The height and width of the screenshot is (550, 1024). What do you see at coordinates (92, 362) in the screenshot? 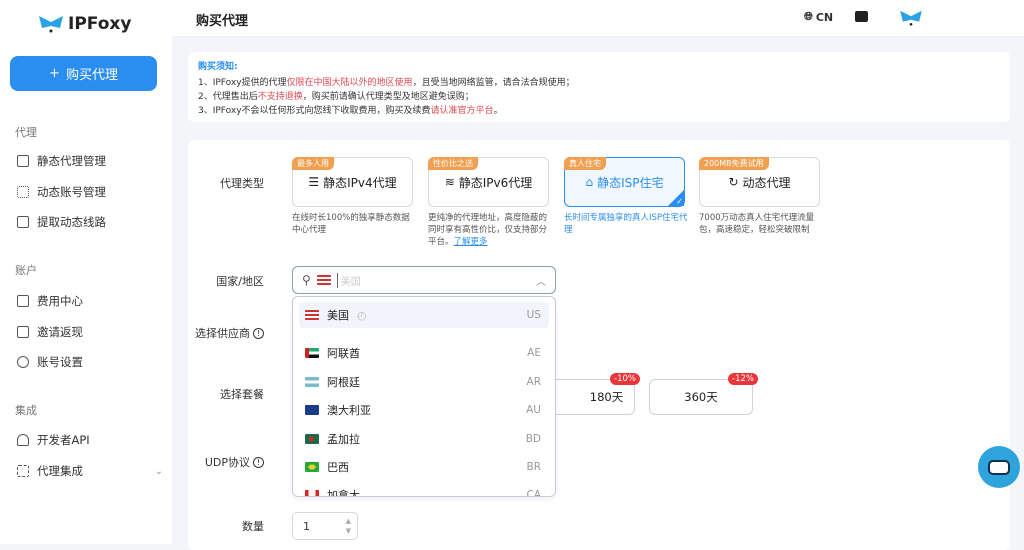
I see `sidebar-item-settings: 账号设置` at bounding box center [92, 362].